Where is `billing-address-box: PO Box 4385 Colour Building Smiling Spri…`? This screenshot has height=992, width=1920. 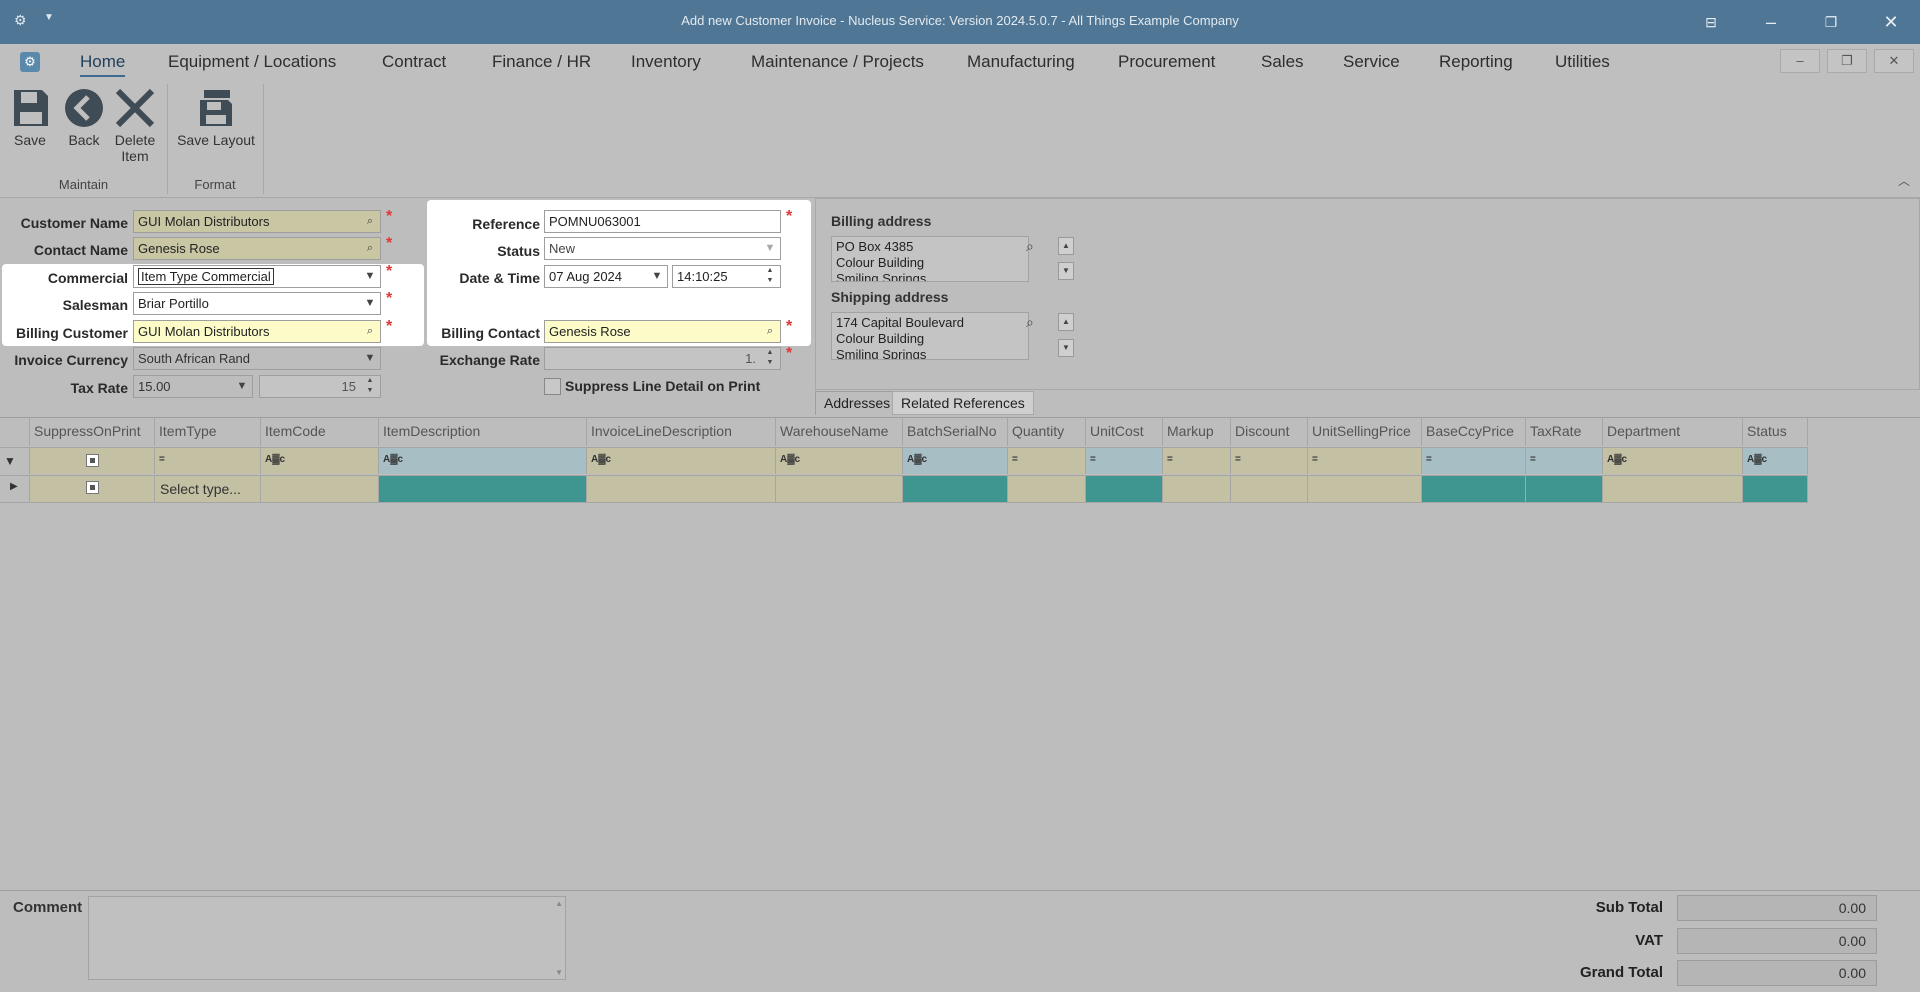
billing-address-box: PO Box 4385 Colour Building Smiling Spri… is located at coordinates (930, 259).